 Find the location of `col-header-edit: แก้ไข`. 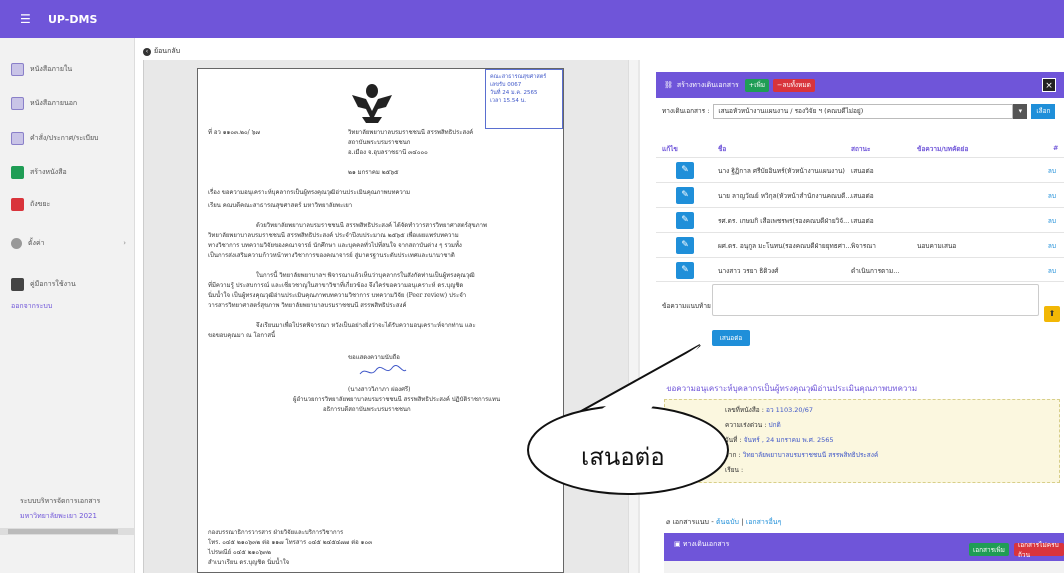

col-header-edit: แก้ไข is located at coordinates (670, 149).